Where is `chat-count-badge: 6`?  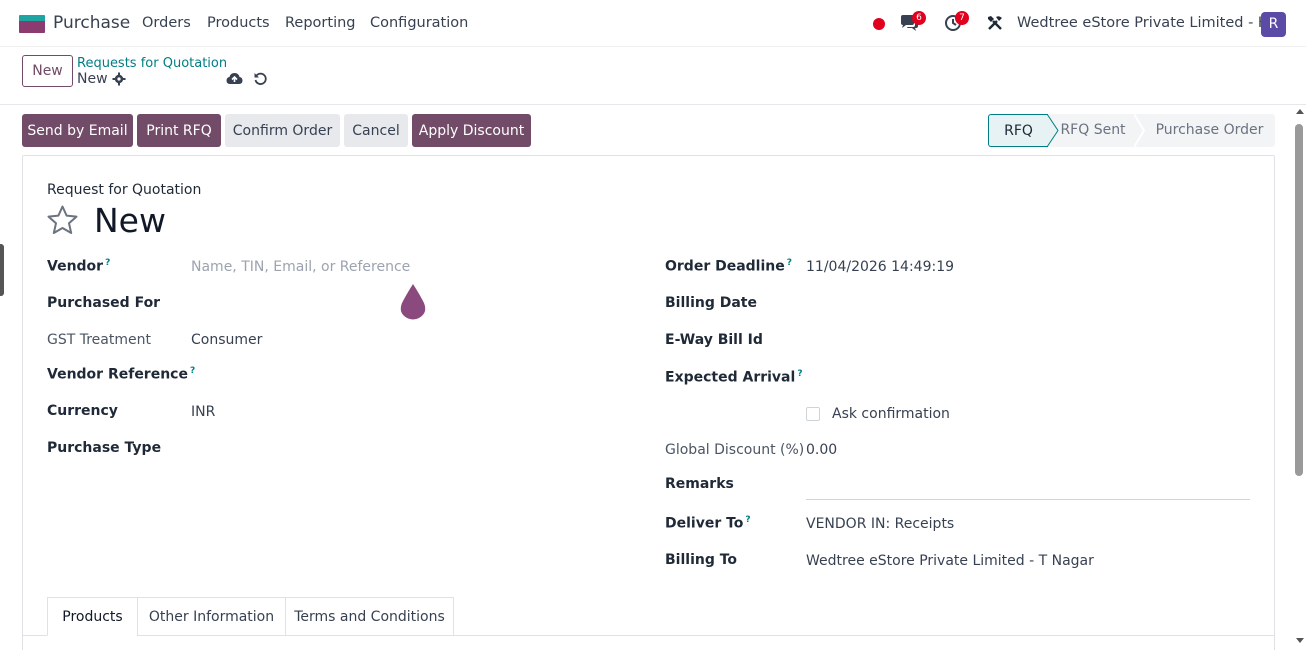 chat-count-badge: 6 is located at coordinates (919, 18).